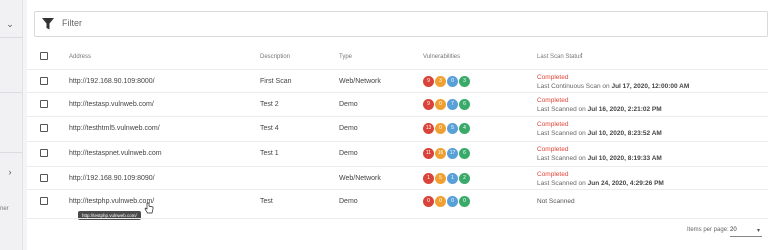  Describe the element at coordinates (44, 56) in the screenshot. I see `select-all-checkbox` at that location.